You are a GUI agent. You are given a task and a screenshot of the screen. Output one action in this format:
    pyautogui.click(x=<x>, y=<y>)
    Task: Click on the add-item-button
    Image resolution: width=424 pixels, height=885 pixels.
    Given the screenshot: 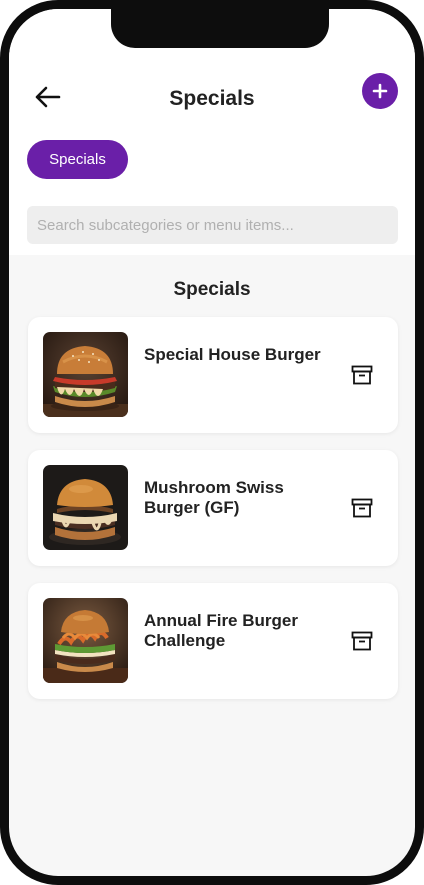 What is the action you would take?
    pyautogui.click(x=380, y=91)
    